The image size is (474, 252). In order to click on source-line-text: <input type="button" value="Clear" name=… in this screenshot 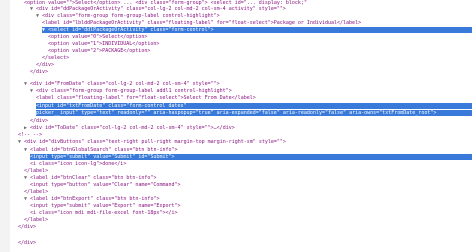, I will do `click(105, 185)`.